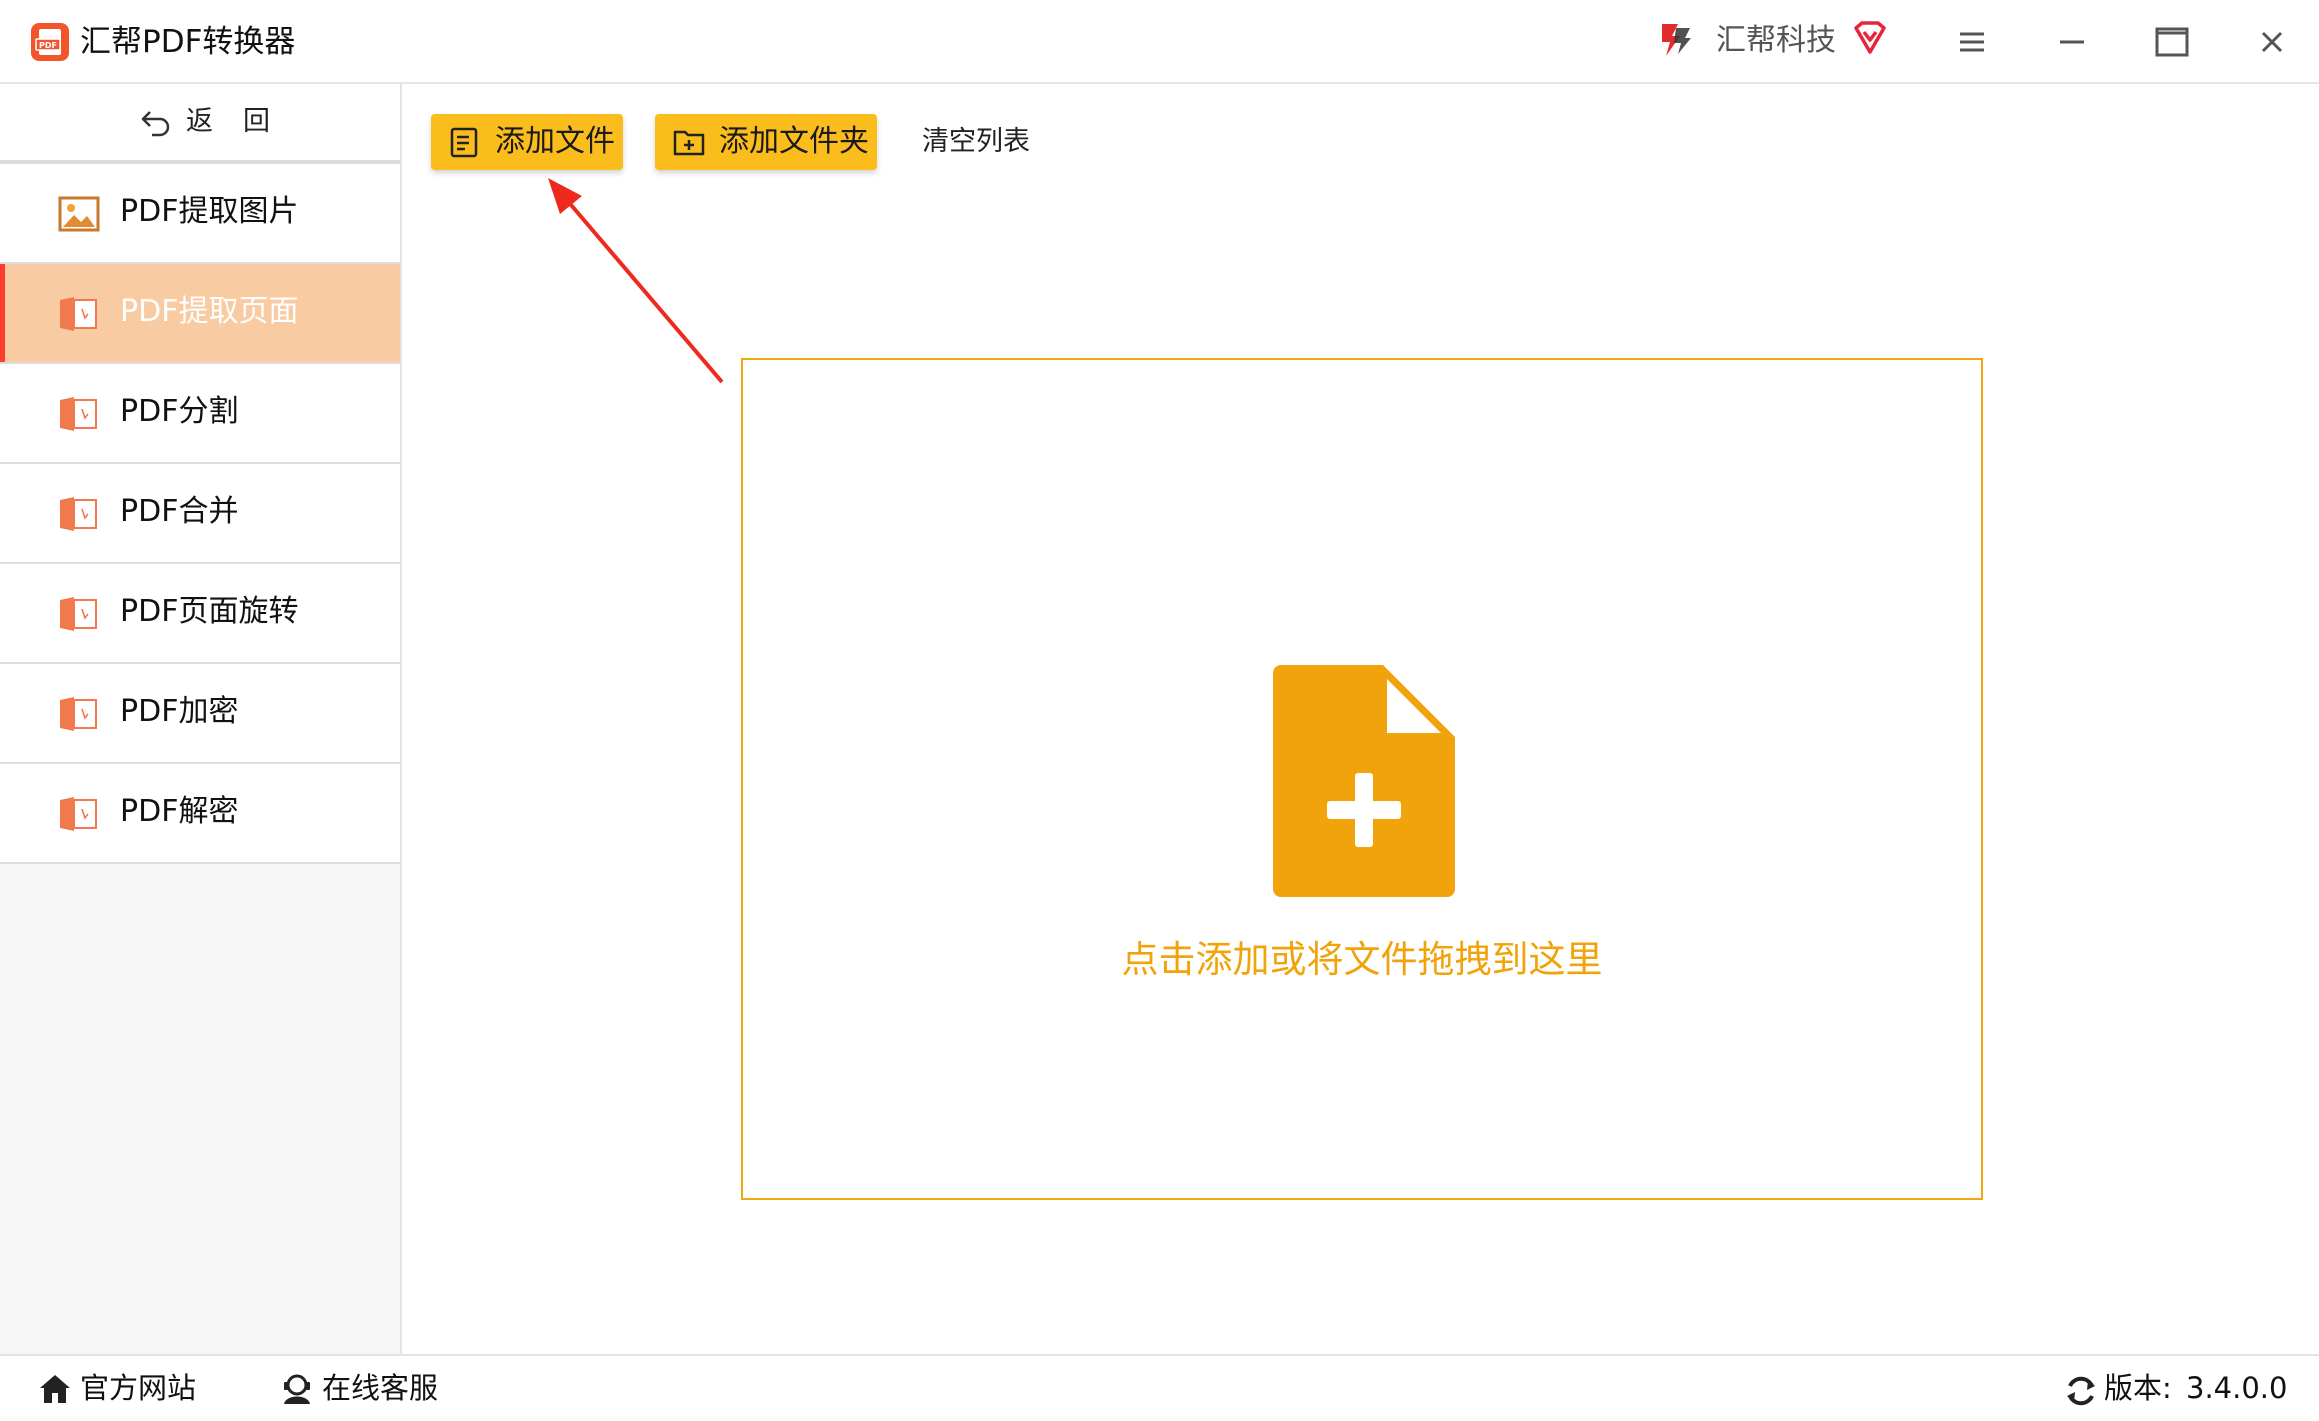 The image size is (2319, 1421). What do you see at coordinates (464, 142) in the screenshot?
I see `add-file-icon` at bounding box center [464, 142].